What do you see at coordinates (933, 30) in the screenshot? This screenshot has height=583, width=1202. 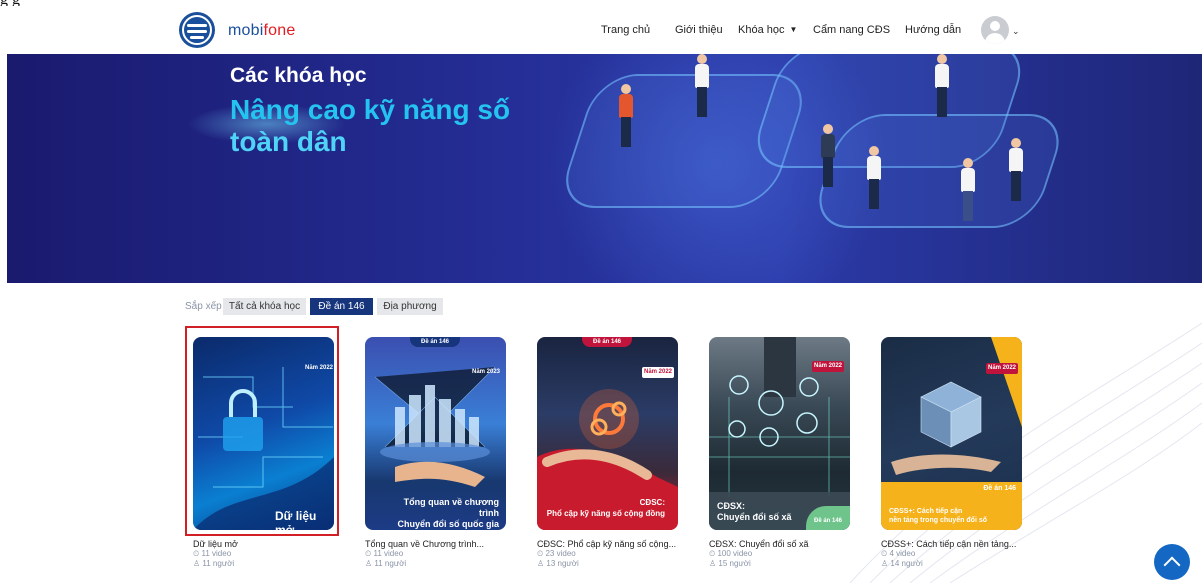 I see `nav-item-guide: Hướng dẫn` at bounding box center [933, 30].